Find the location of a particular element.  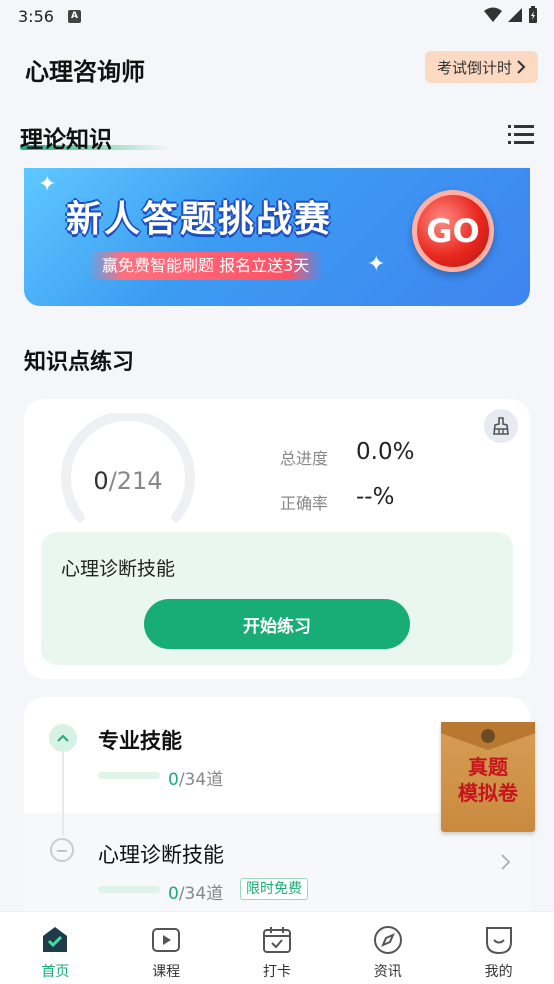

subchapter-node-icon: − is located at coordinates (62, 850).